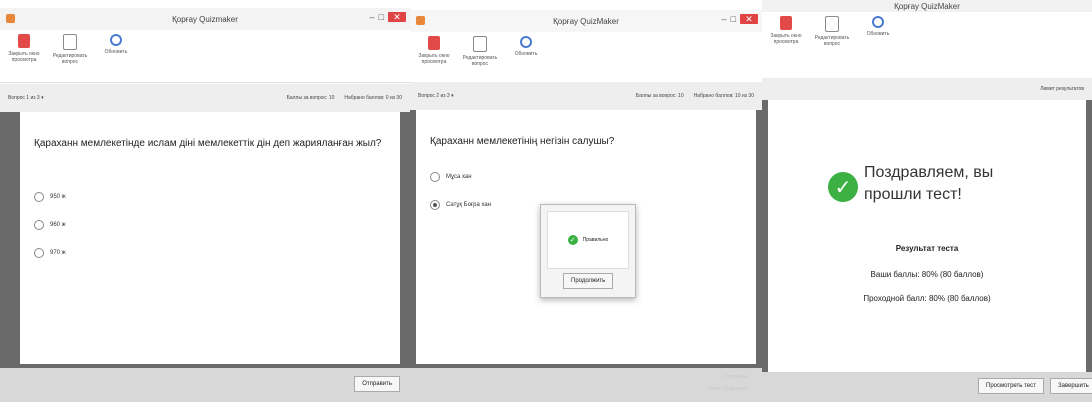 The height and width of the screenshot is (402, 1092). Describe the element at coordinates (436, 96) in the screenshot. I see `question-selector: Вопрос 2 из 3 ▾` at that location.